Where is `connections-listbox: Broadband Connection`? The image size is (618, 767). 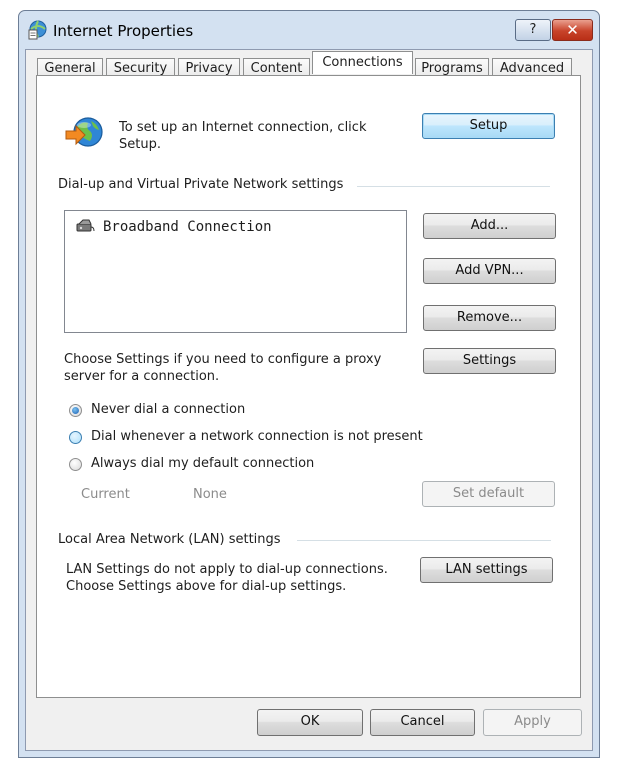 connections-listbox: Broadband Connection is located at coordinates (235, 271).